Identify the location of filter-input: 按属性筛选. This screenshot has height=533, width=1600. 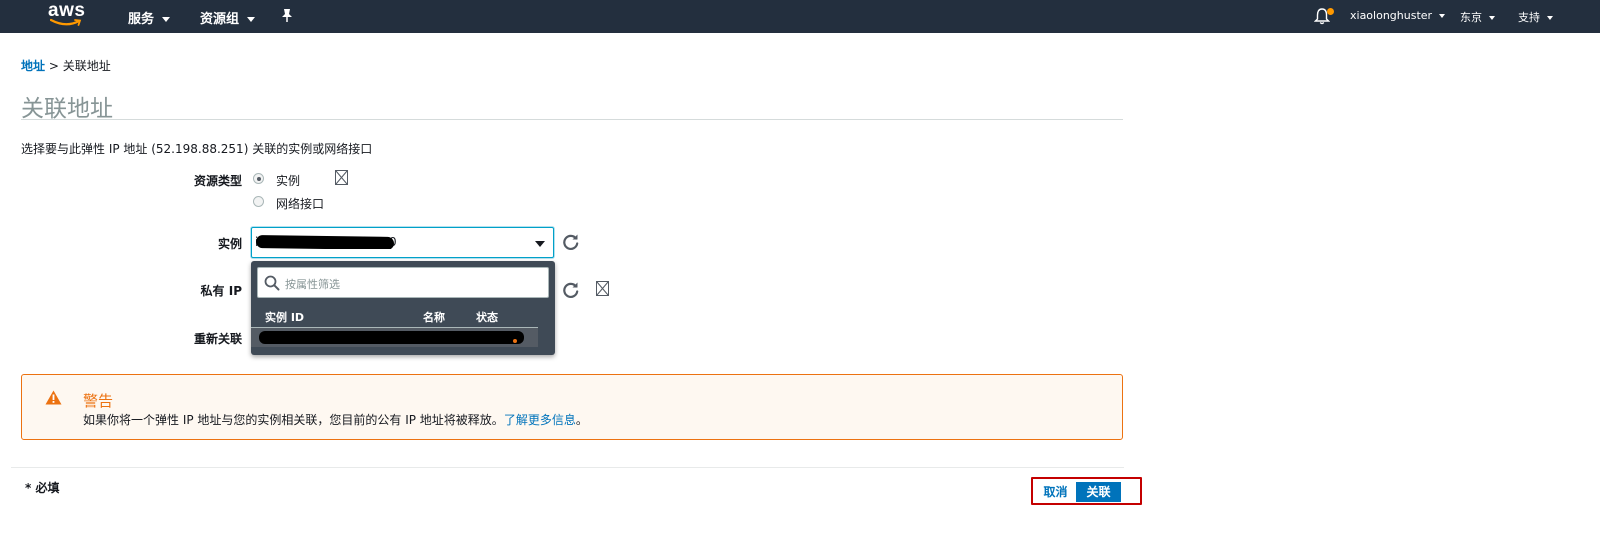
(403, 282).